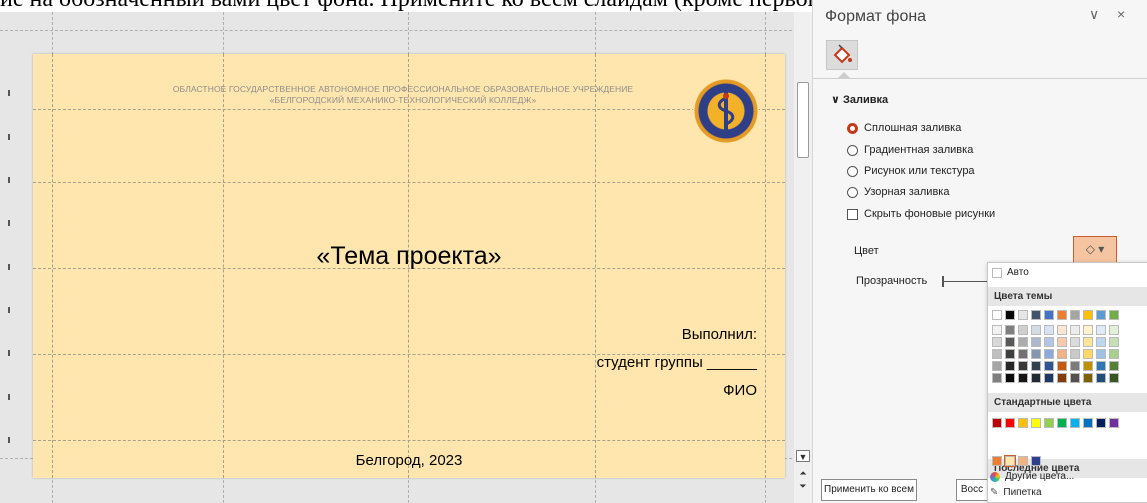 This screenshot has width=1147, height=503. I want to click on eyedropper-option: ✎ Пипетка, so click(1016, 492).